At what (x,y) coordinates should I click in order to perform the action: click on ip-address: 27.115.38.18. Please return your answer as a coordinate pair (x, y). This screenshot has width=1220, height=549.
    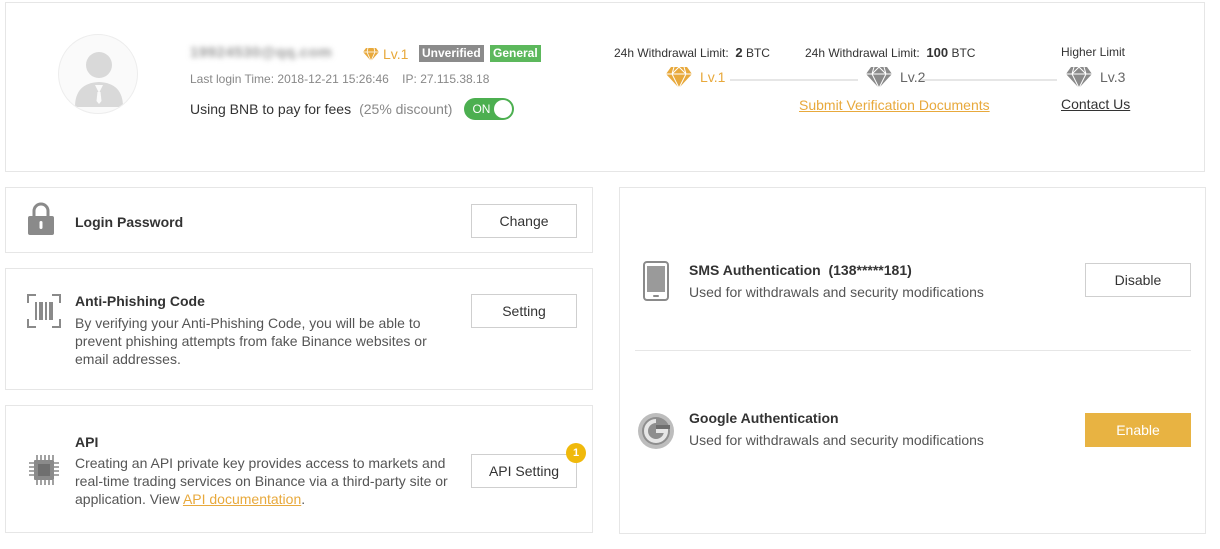
    Looking at the image, I should click on (455, 79).